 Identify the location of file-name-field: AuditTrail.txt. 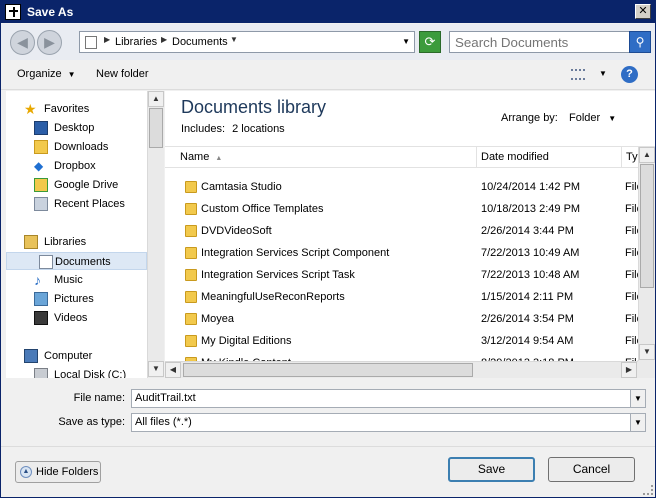
(381, 398).